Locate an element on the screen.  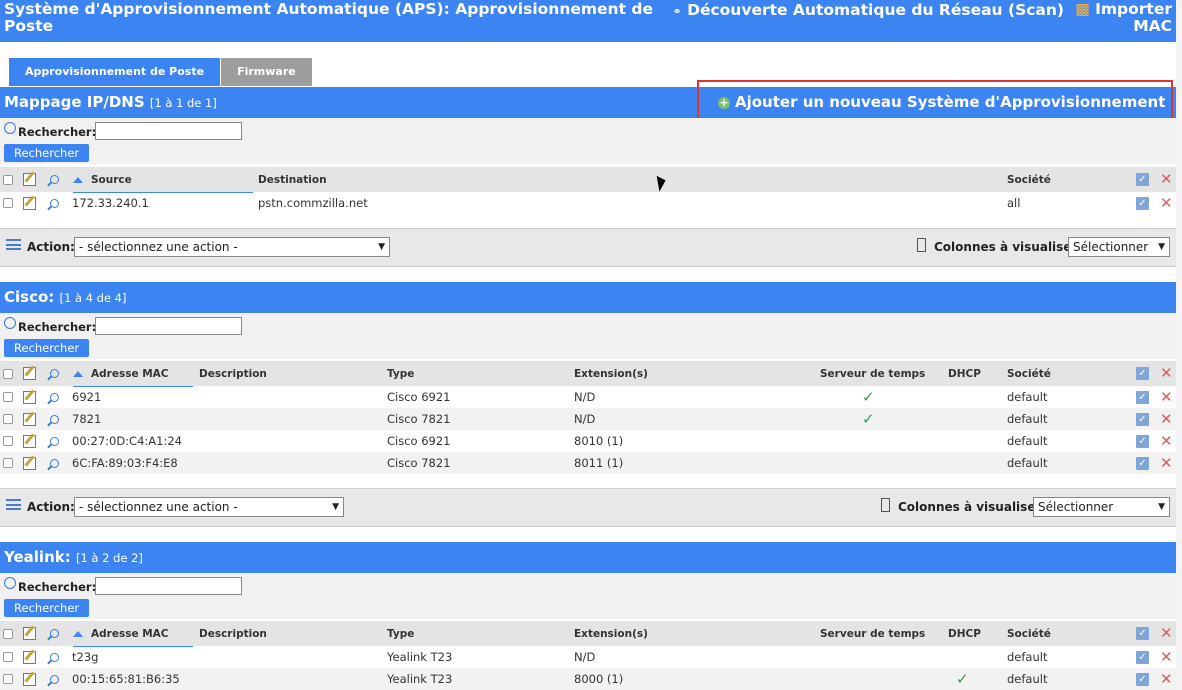
scrollbar is located at coordinates (1179, 345).